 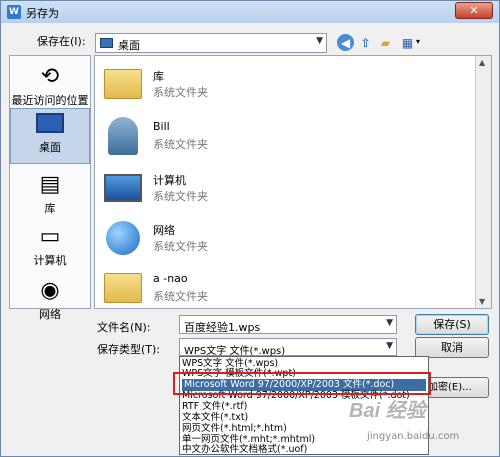 I want to click on filename-label: 文件名(N):, so click(x=124, y=327).